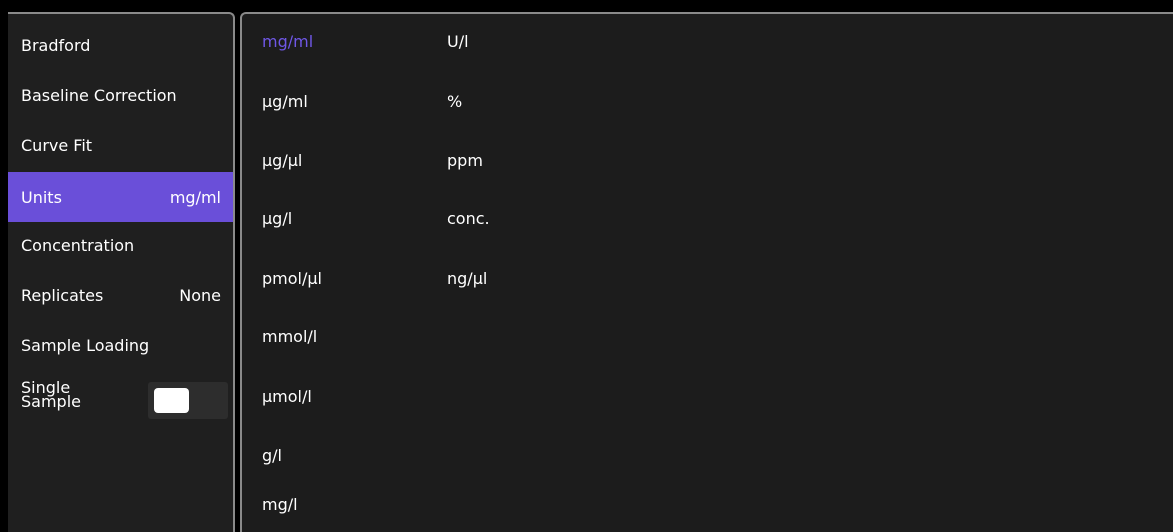  What do you see at coordinates (41, 197) in the screenshot?
I see `menu-item-label: Units` at bounding box center [41, 197].